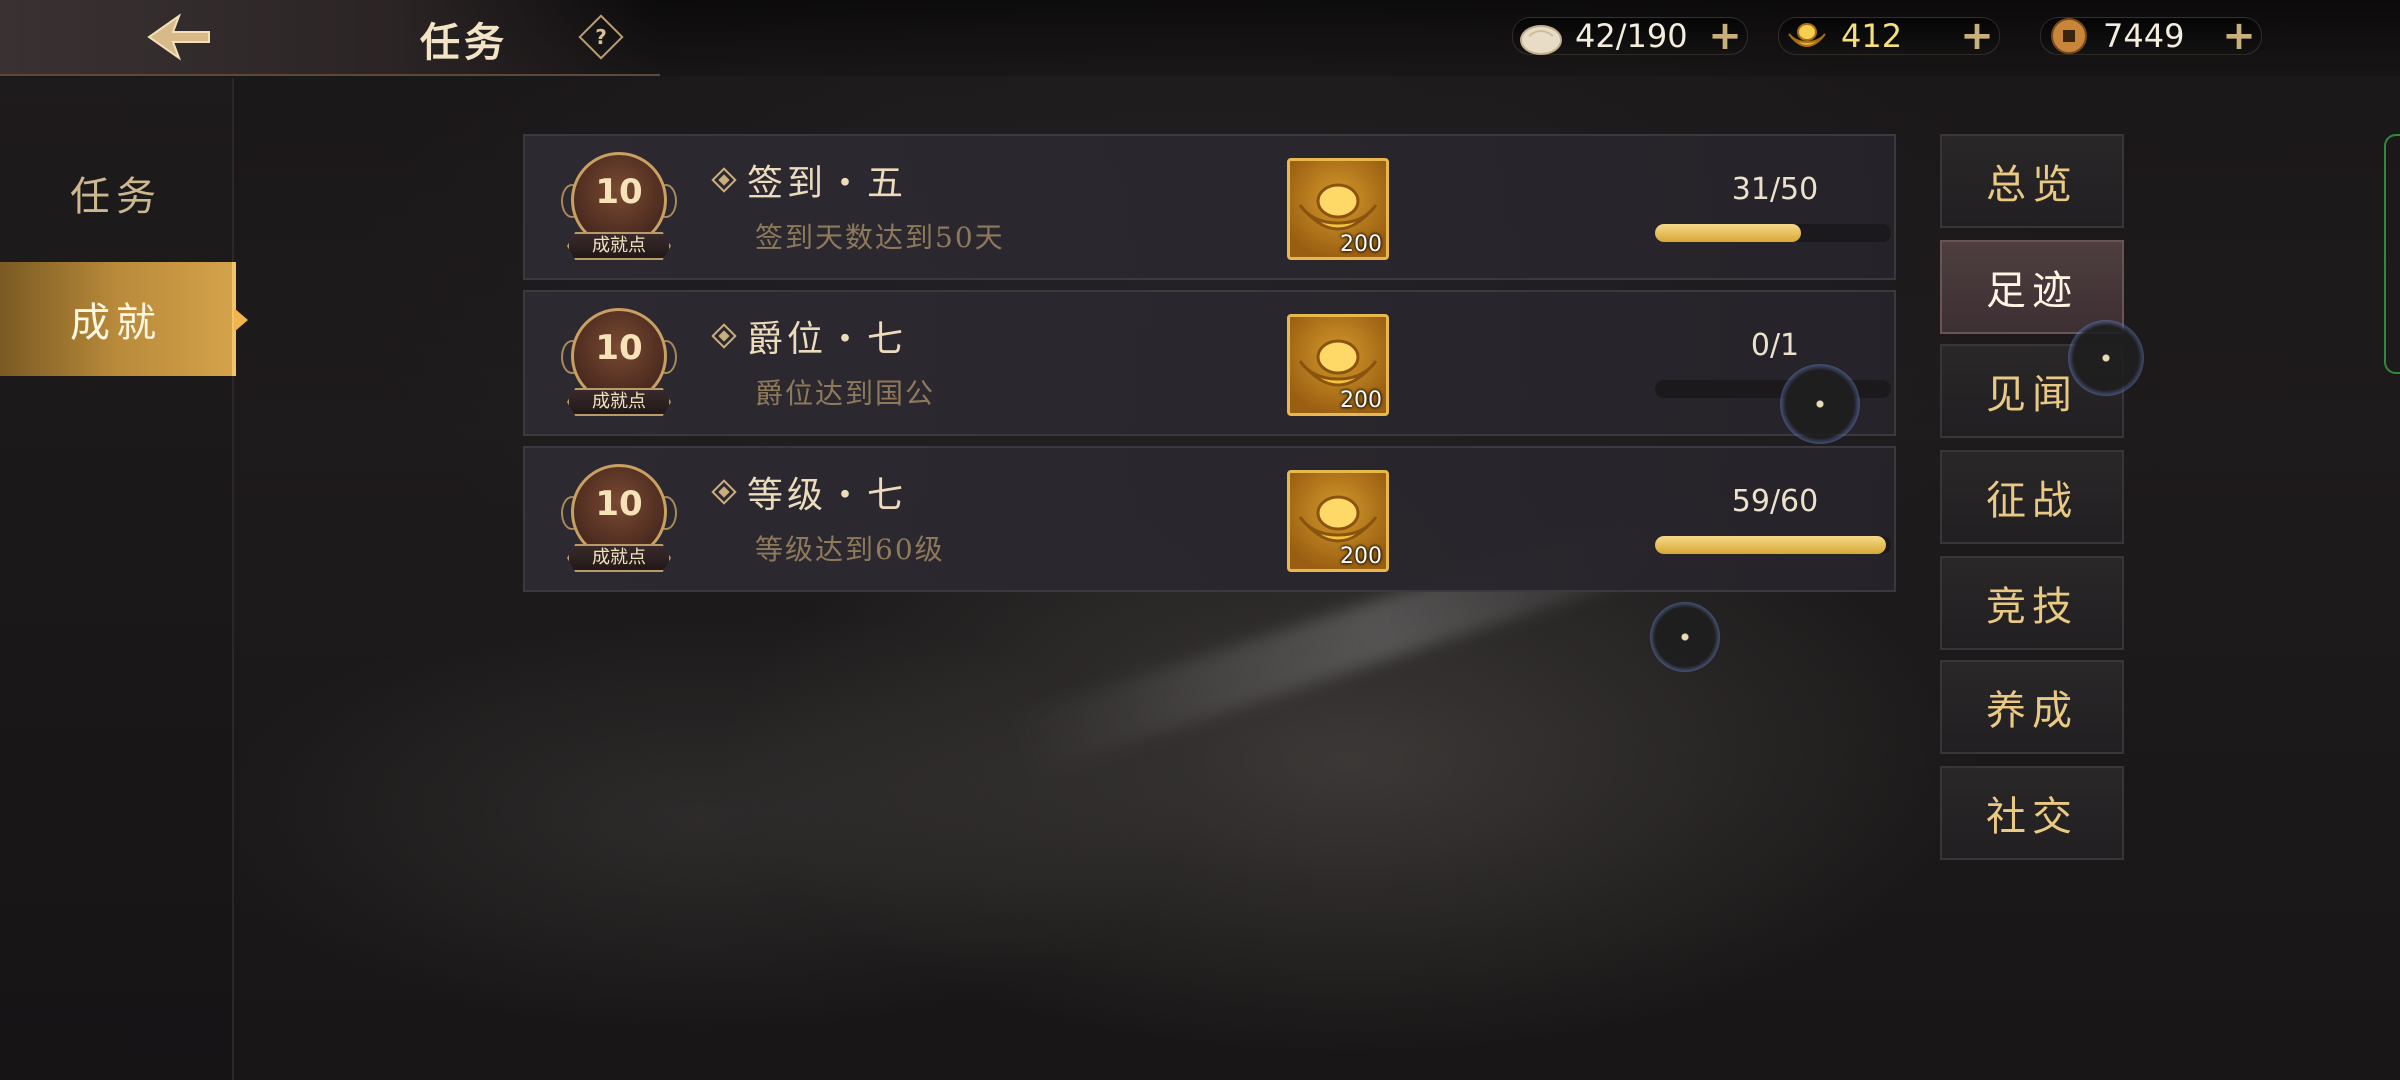 Image resolution: width=2400 pixels, height=1080 pixels. I want to click on left-nav: 任务 成就, so click(118, 579).